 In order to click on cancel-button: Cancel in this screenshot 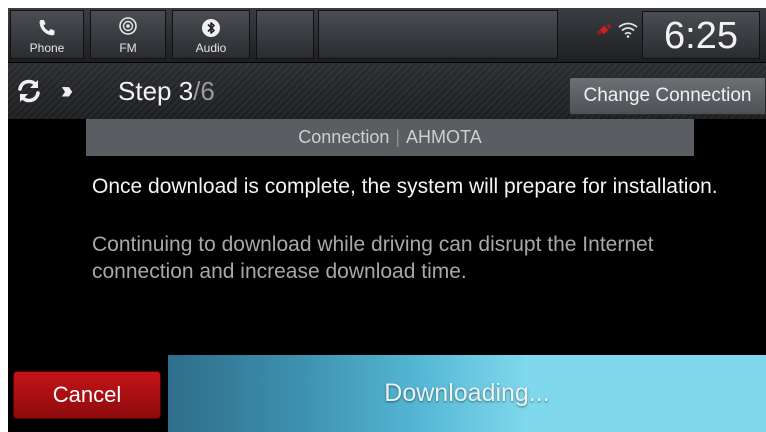, I will do `click(87, 395)`.